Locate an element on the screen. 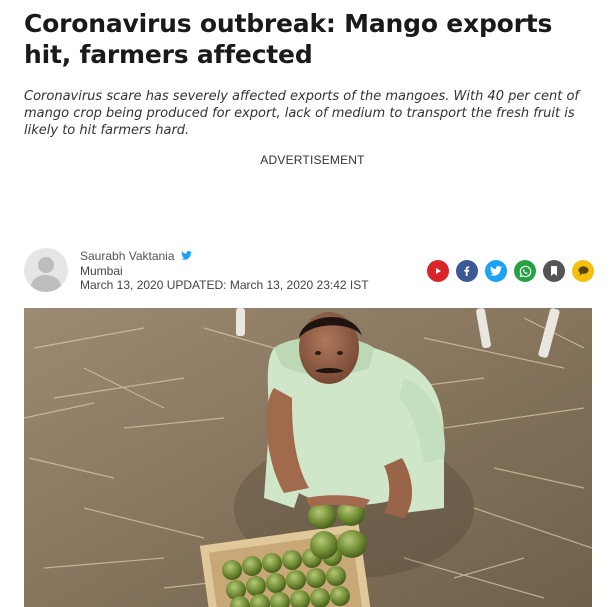 The image size is (611, 607). play-icon is located at coordinates (438, 271).